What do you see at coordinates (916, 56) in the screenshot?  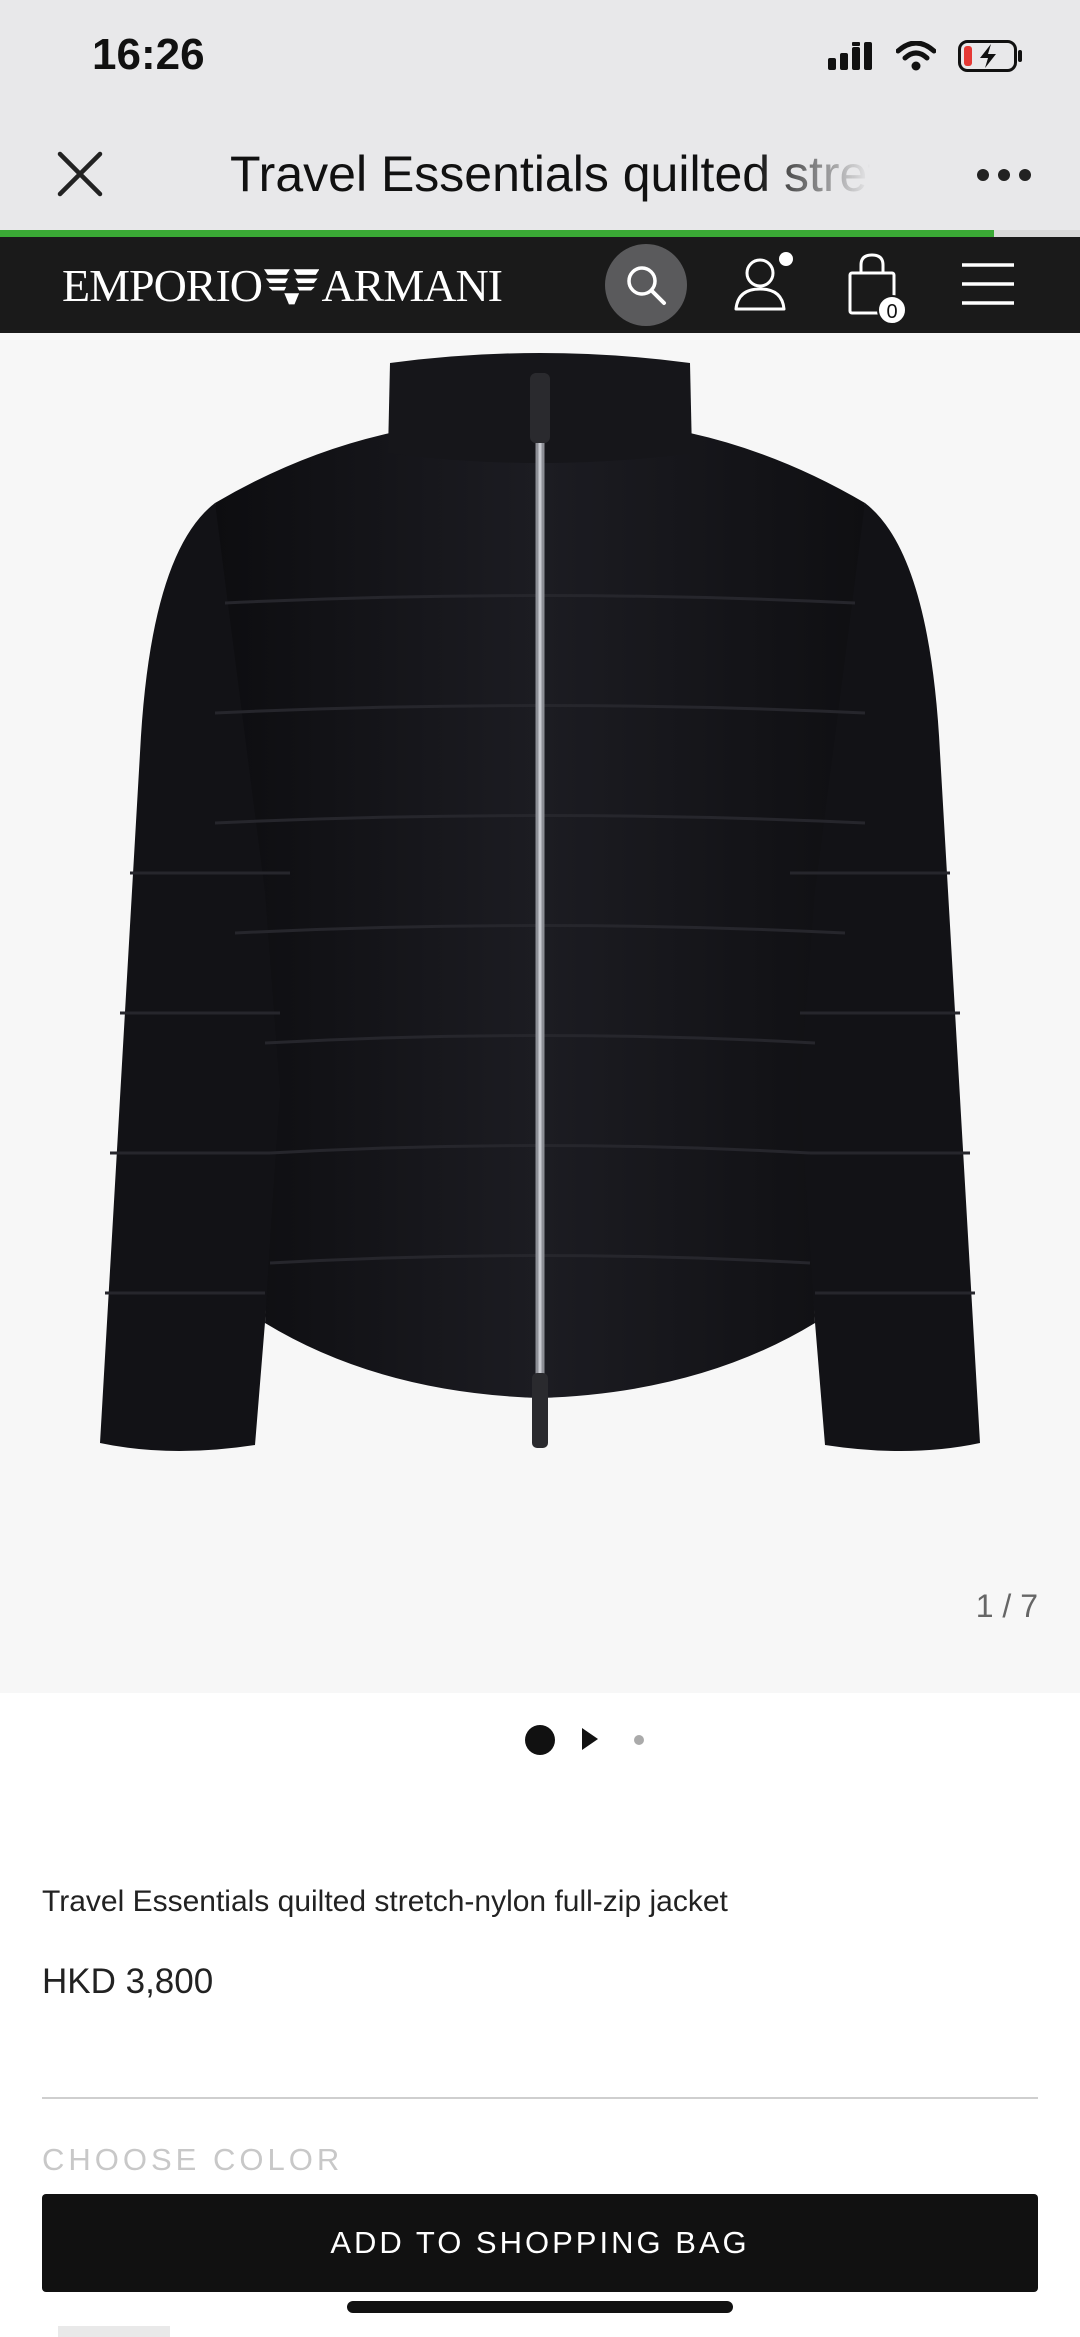 I see `wifi-icon` at bounding box center [916, 56].